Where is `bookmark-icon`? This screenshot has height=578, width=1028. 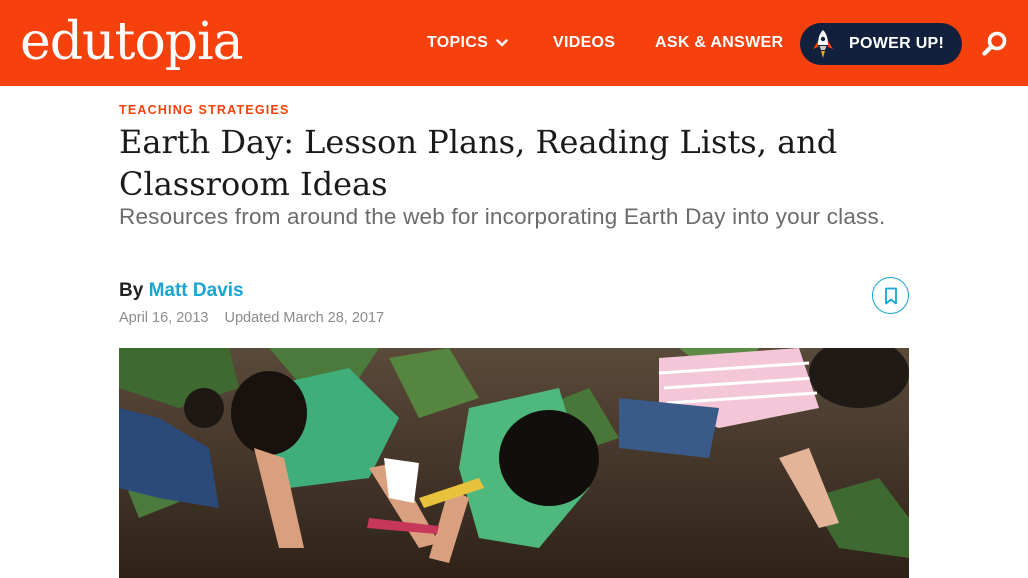 bookmark-icon is located at coordinates (890, 295).